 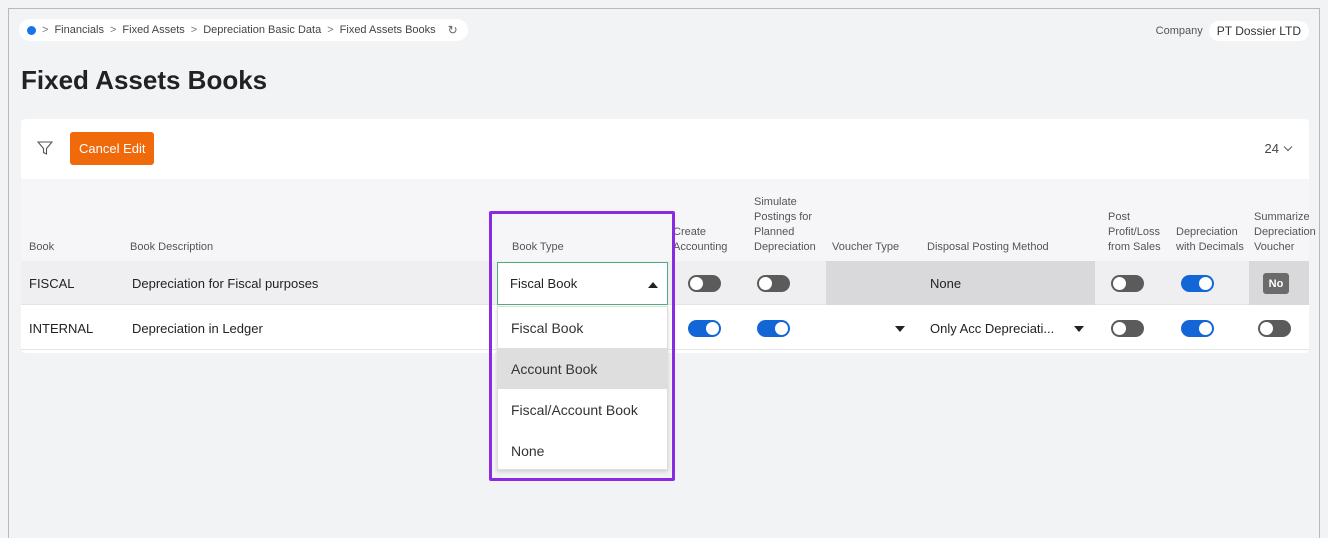 I want to click on breadcrumb-item-depreciation-basic-data: Depreciation Basic Data, so click(x=262, y=30).